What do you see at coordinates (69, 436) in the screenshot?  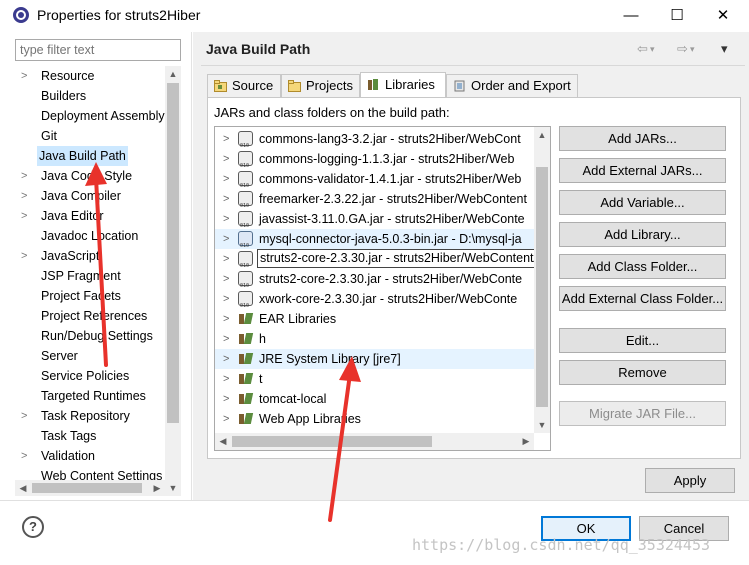 I see `sidebar-item-label: Task Tags` at bounding box center [69, 436].